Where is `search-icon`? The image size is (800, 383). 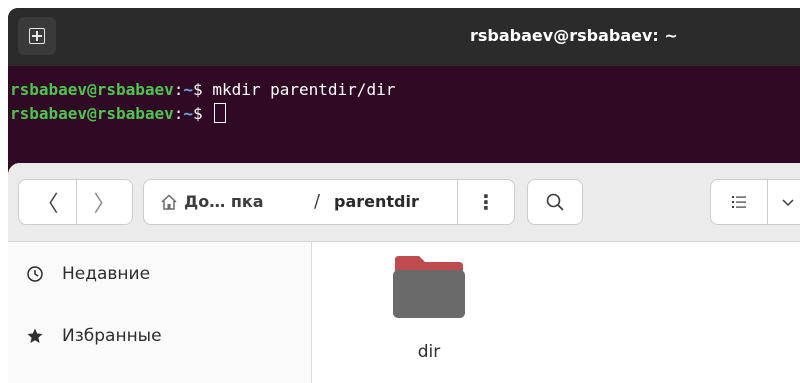
search-icon is located at coordinates (555, 202).